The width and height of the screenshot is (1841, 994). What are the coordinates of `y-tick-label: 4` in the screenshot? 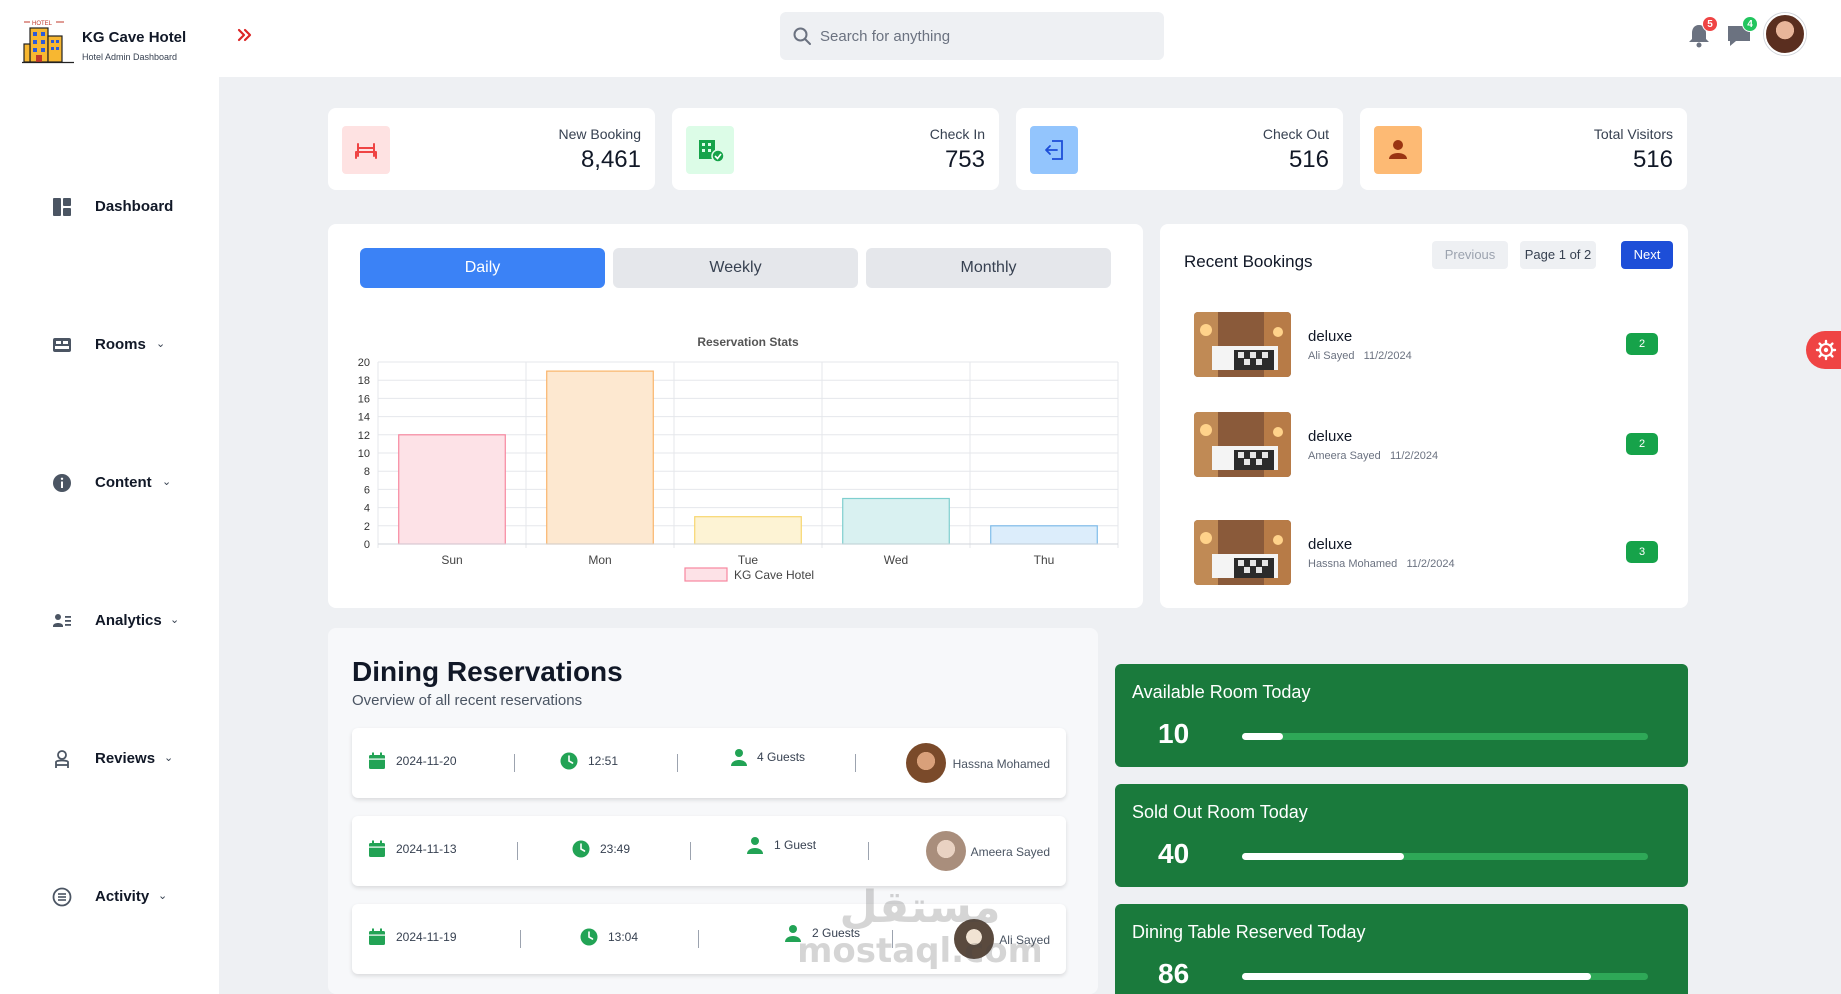 It's located at (367, 509).